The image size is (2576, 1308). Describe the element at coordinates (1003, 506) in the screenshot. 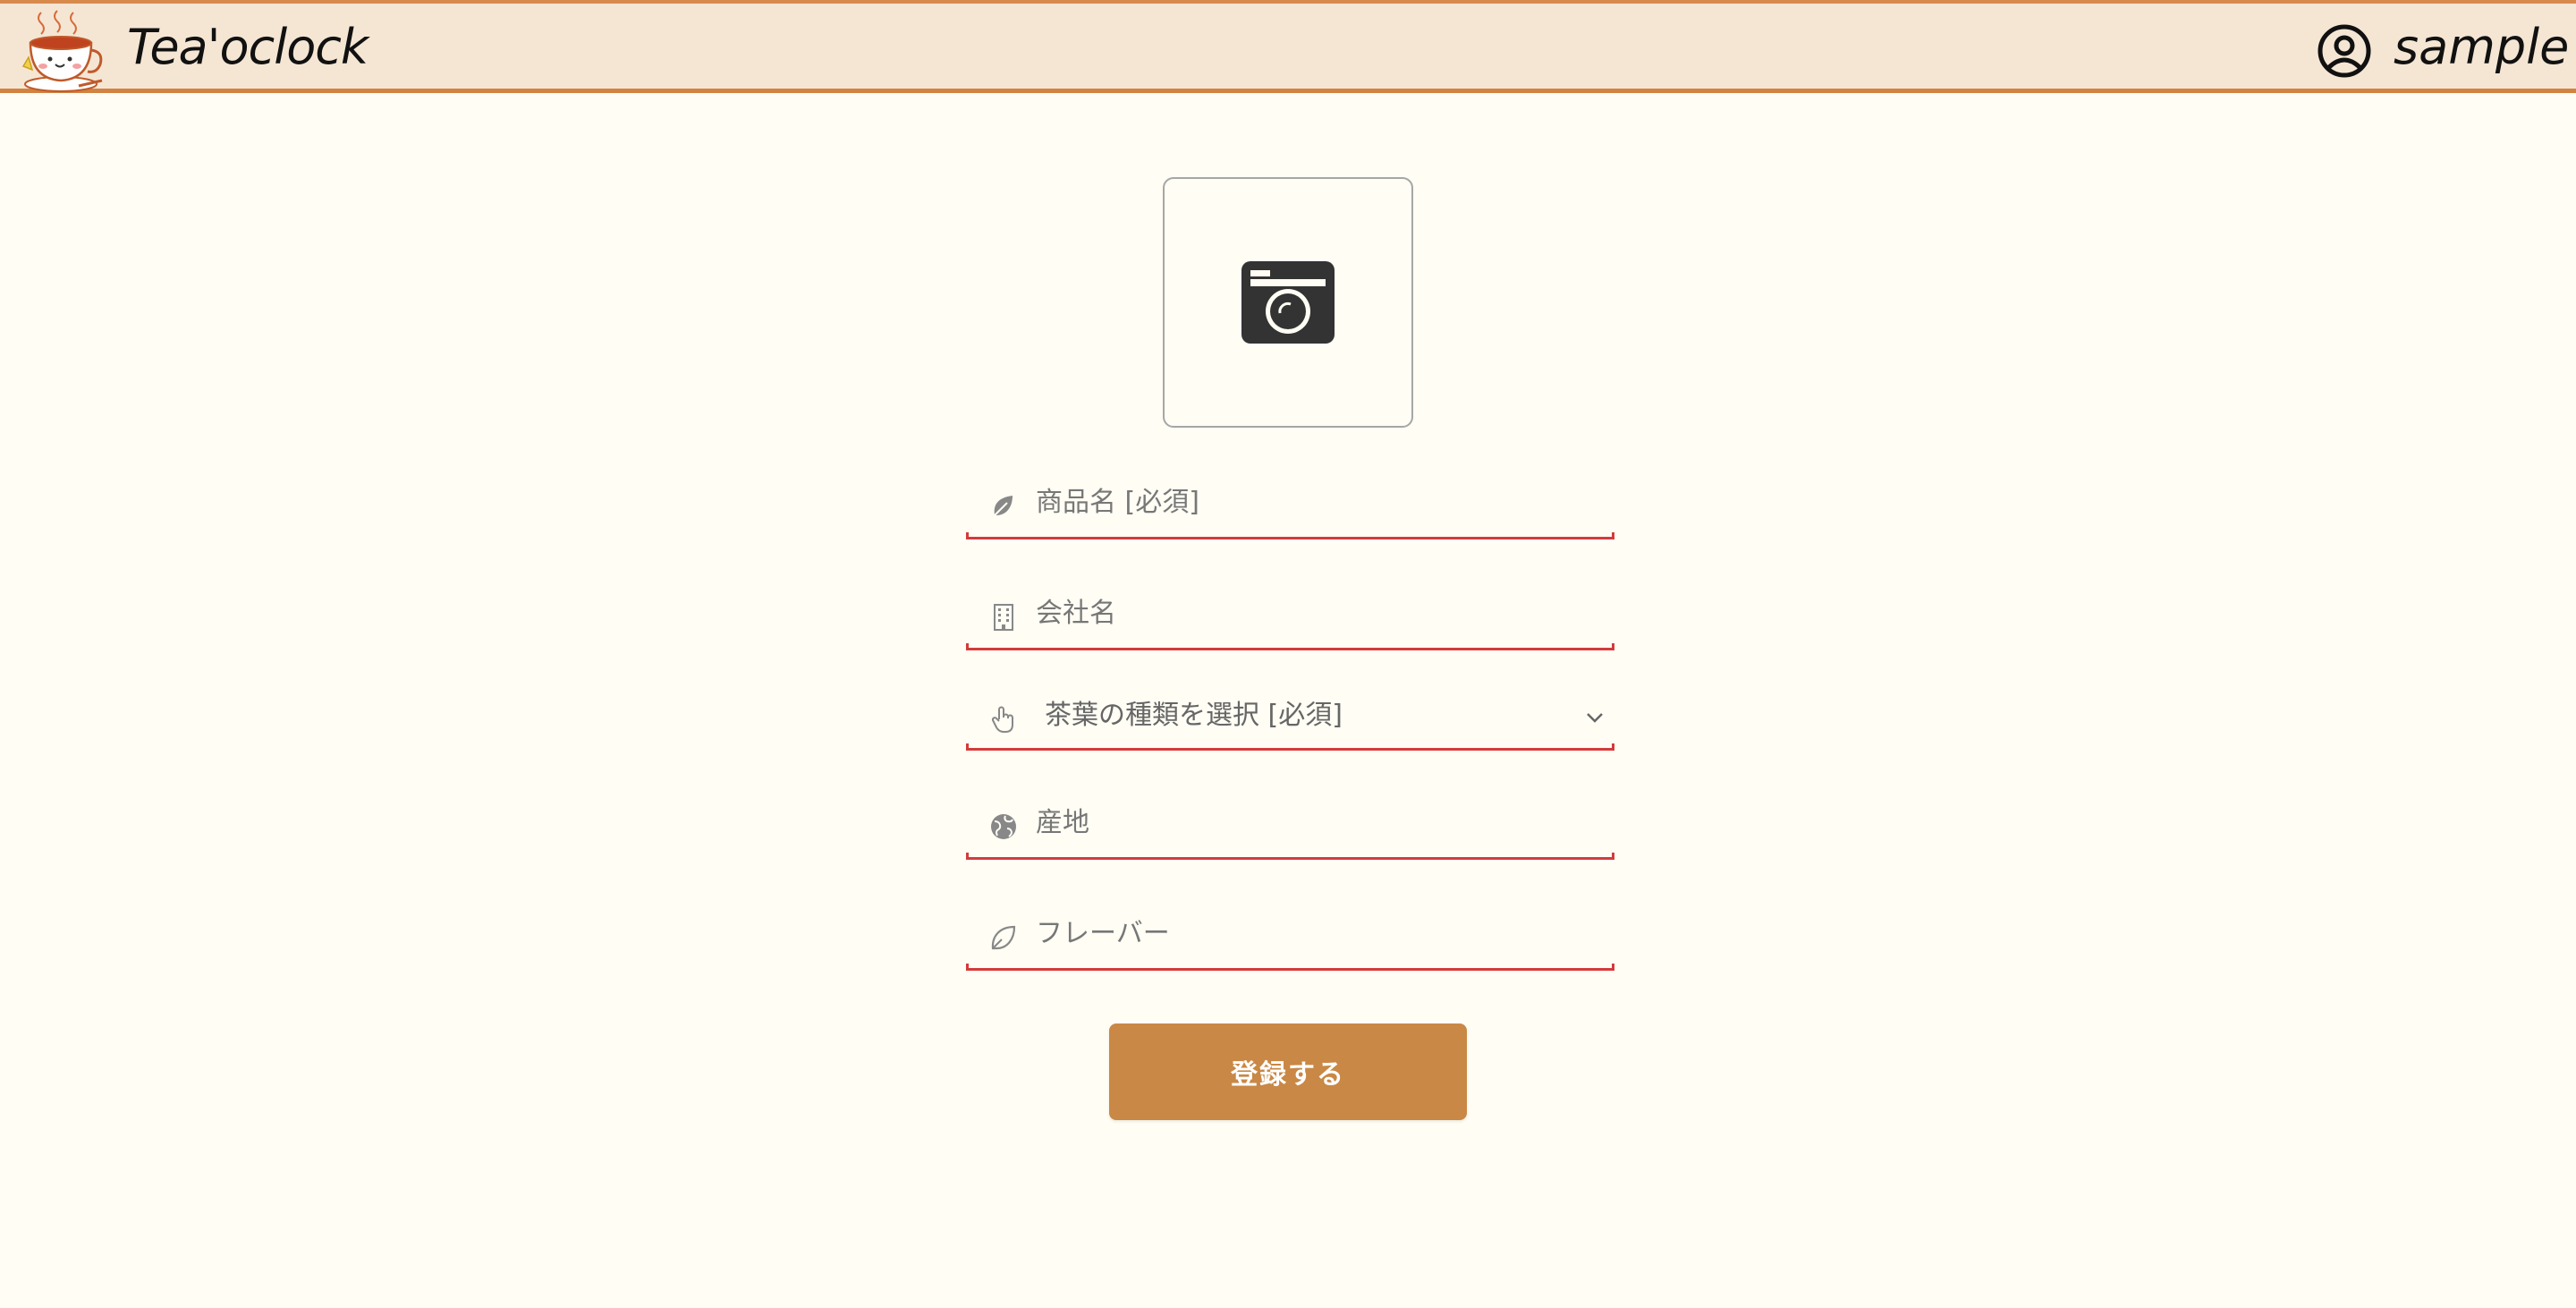

I see `leaf-icon` at that location.